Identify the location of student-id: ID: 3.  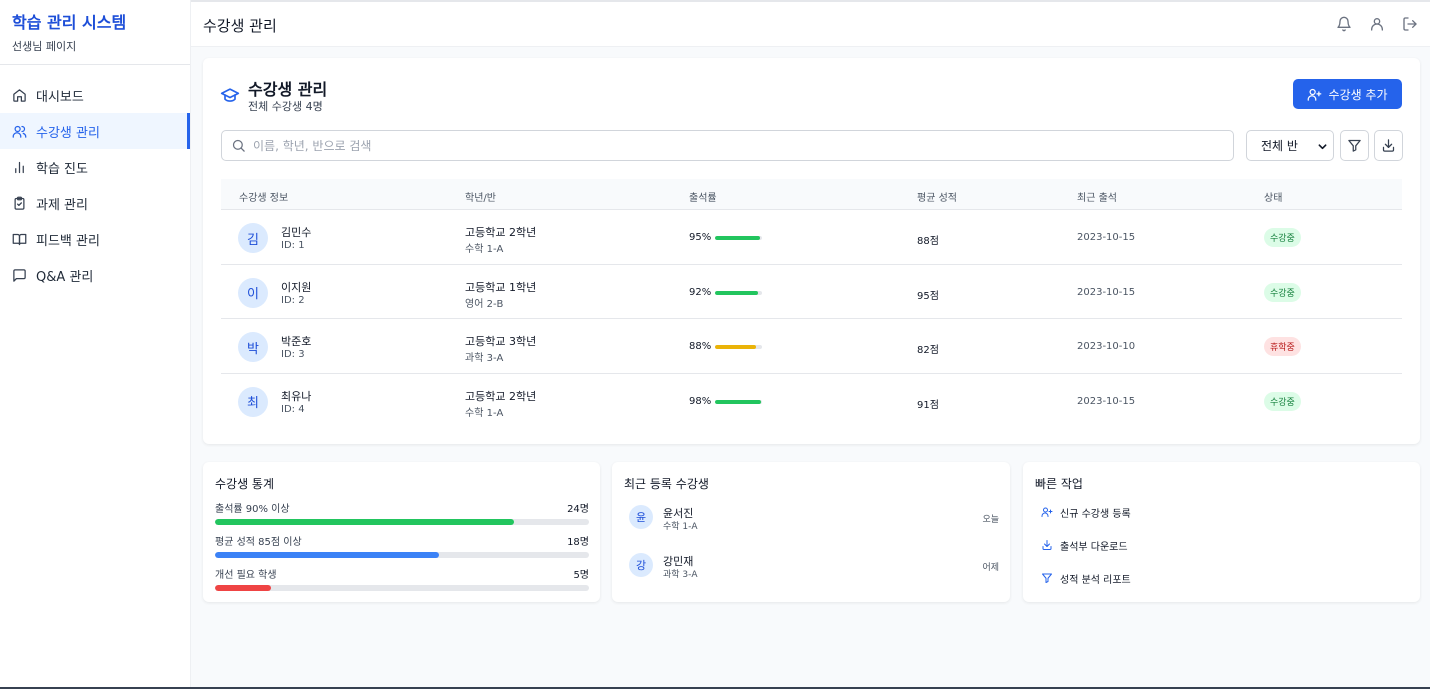
(293, 354).